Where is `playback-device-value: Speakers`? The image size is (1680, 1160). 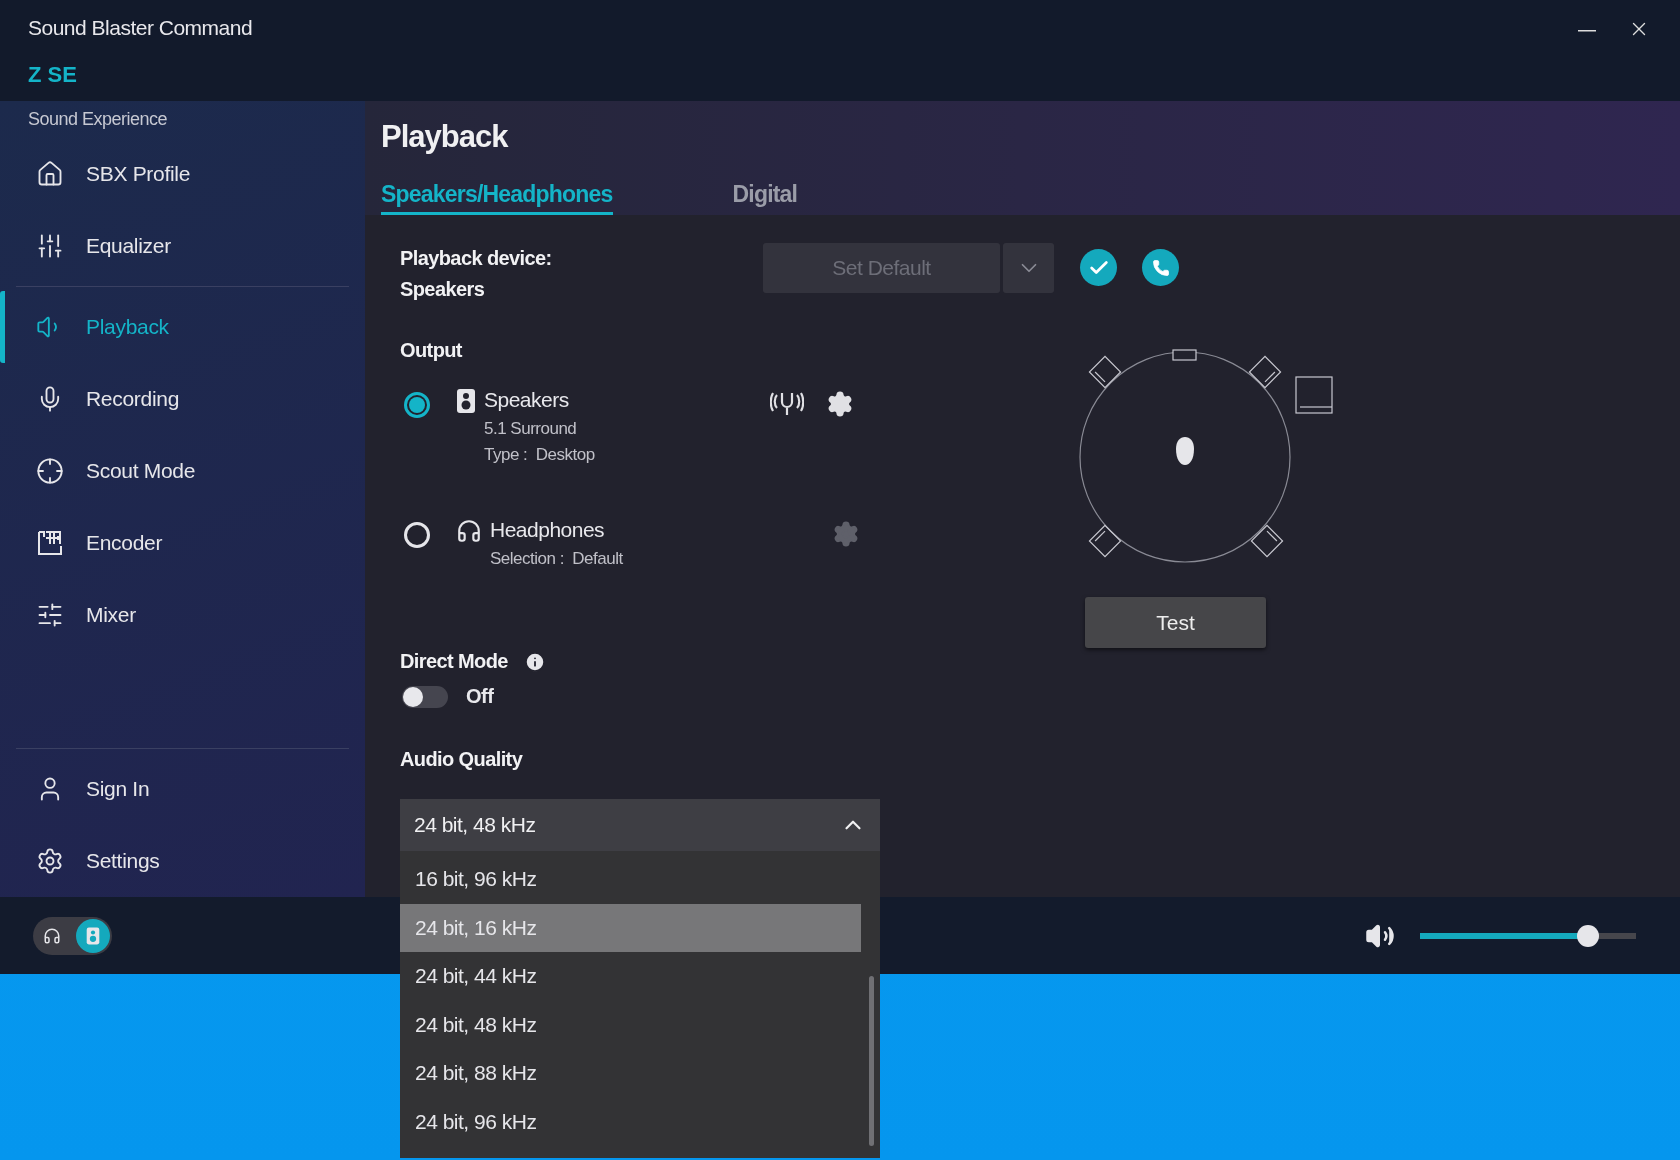 playback-device-value: Speakers is located at coordinates (443, 289).